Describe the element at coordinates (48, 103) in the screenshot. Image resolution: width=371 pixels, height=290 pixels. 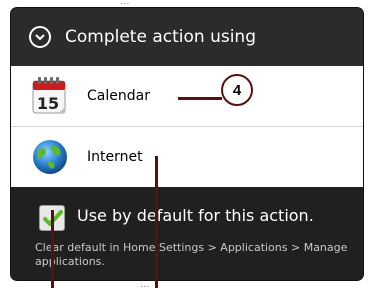
I see `calendar-icon-date: 15` at that location.